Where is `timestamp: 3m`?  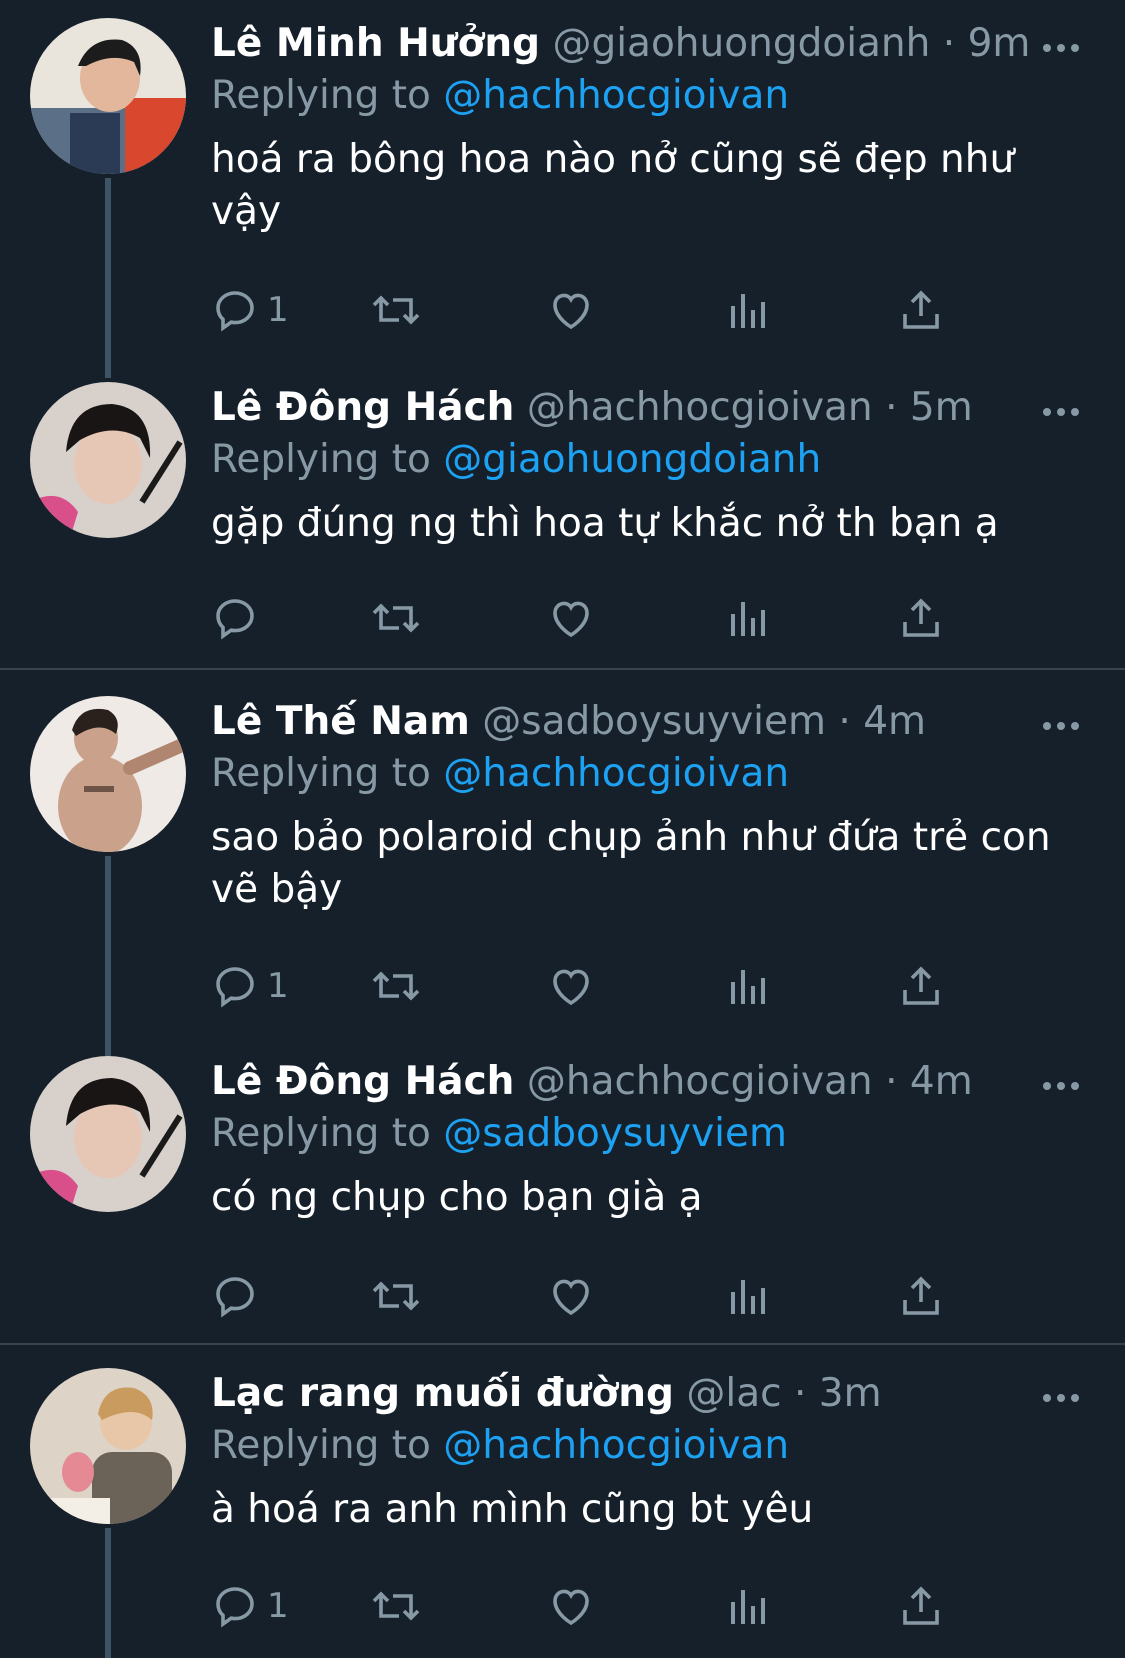
timestamp: 3m is located at coordinates (850, 1393).